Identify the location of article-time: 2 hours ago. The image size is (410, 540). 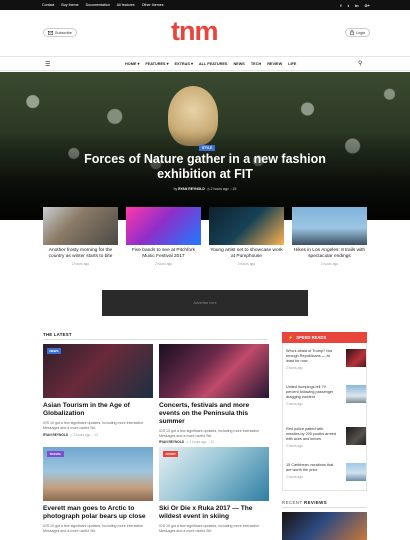
(198, 442).